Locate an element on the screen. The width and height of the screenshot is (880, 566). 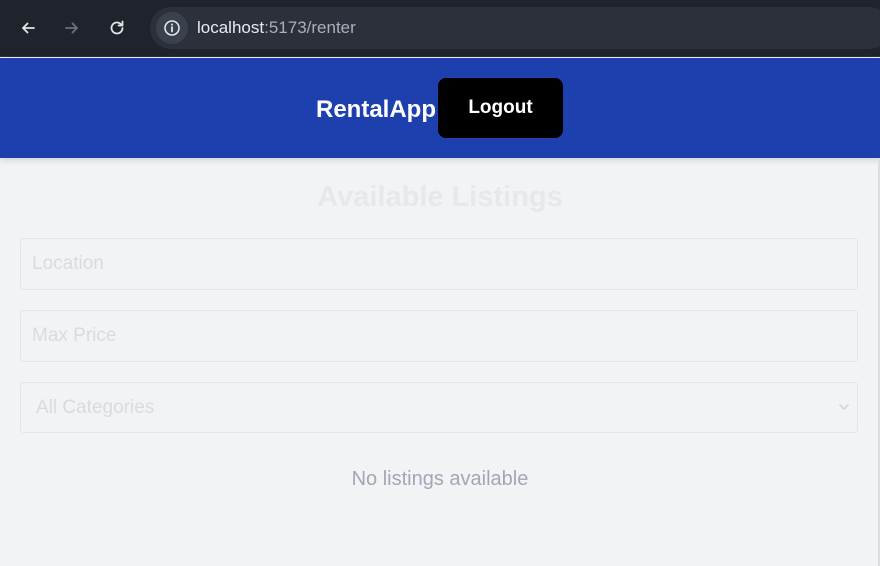
arrow-right-icon is located at coordinates (71, 28).